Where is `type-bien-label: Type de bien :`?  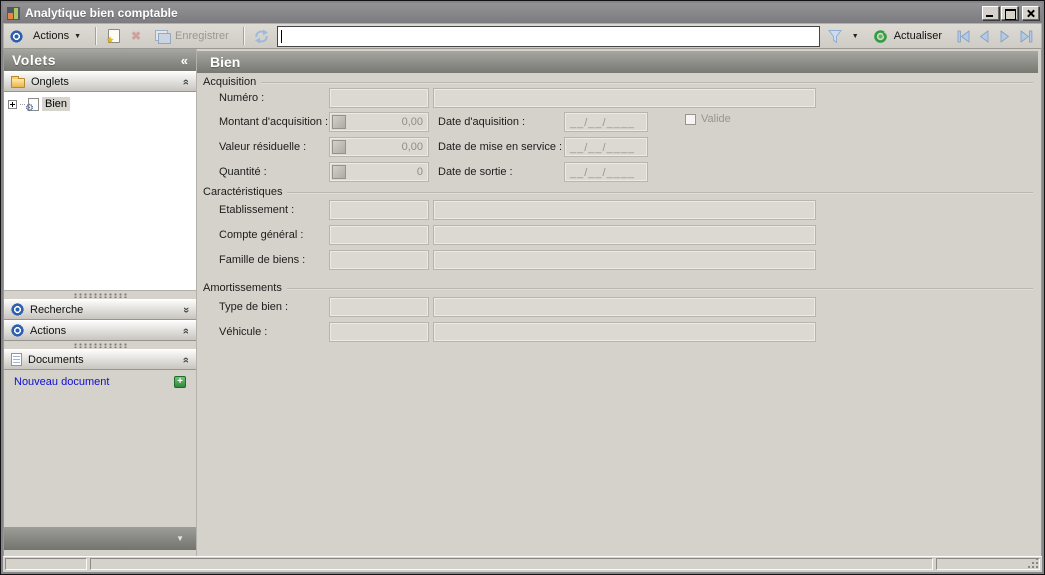 type-bien-label: Type de bien : is located at coordinates (254, 307).